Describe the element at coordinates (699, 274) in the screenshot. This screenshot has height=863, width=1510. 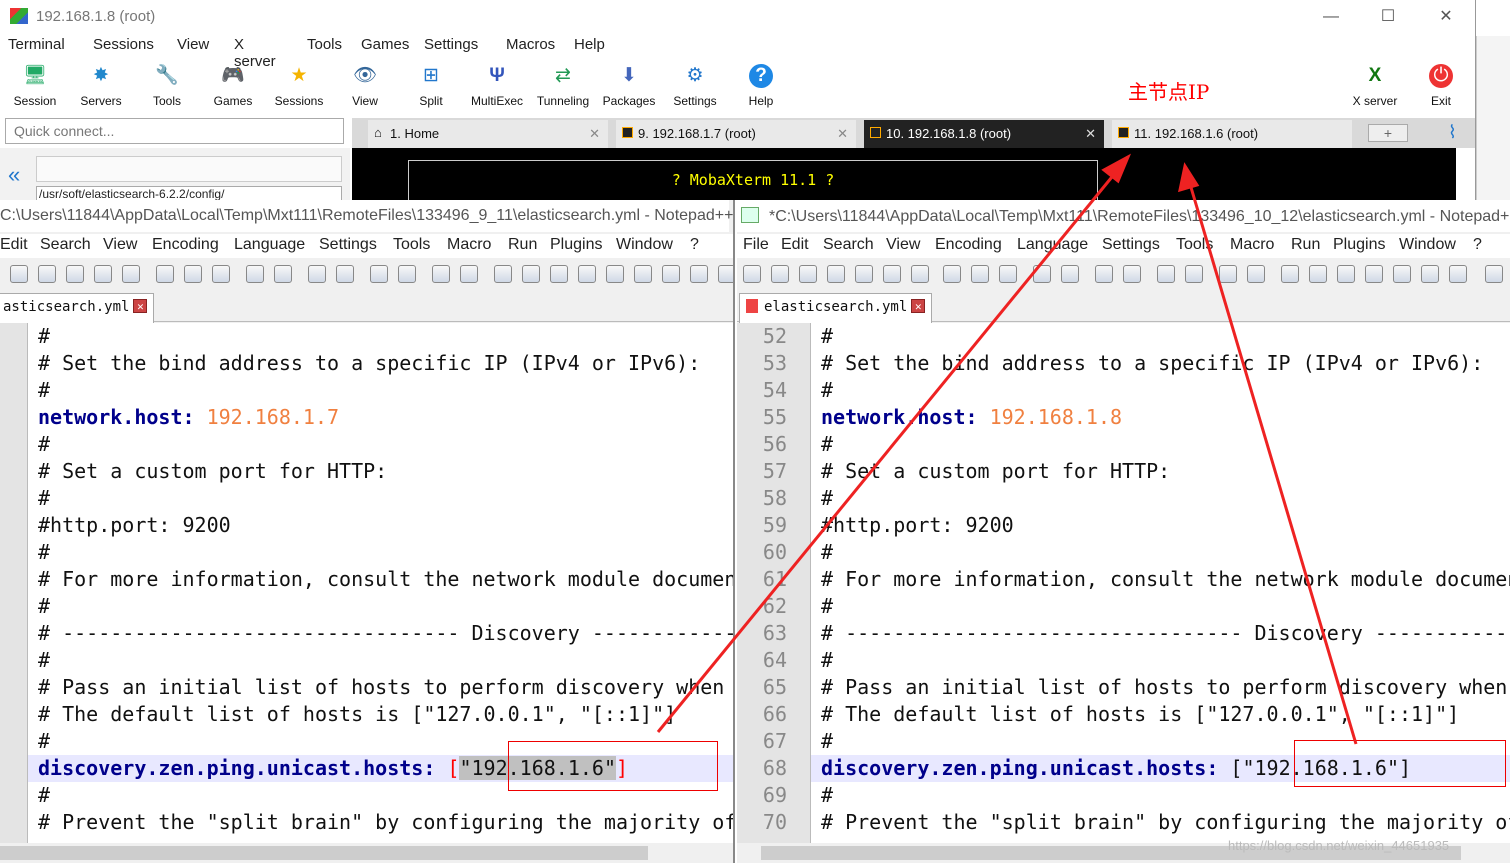
I see `monitoring-icon` at that location.